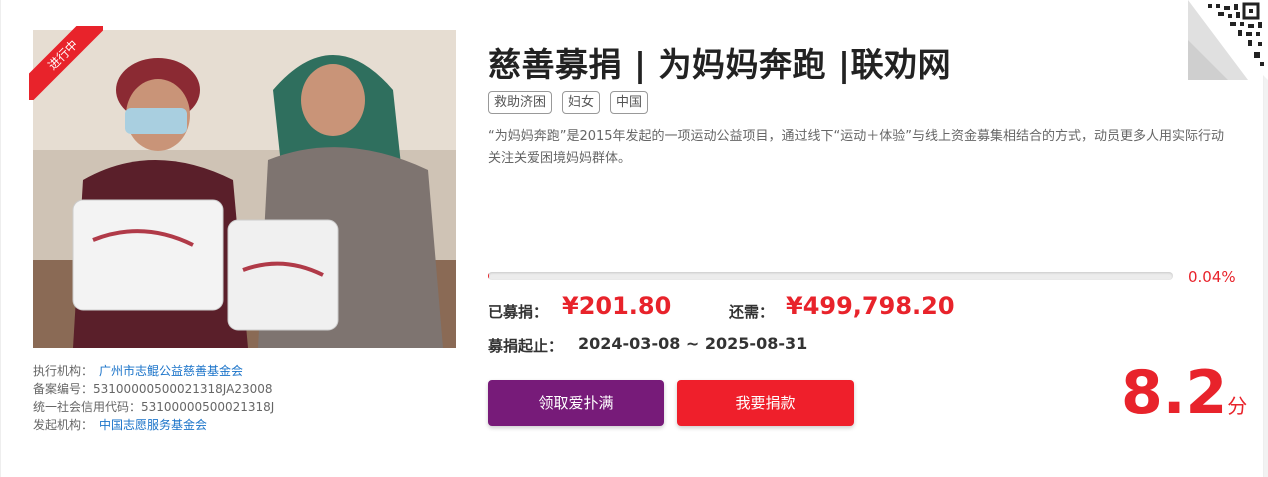 This screenshot has height=477, width=1268. I want to click on progress-percent: 0.04%, so click(1212, 277).